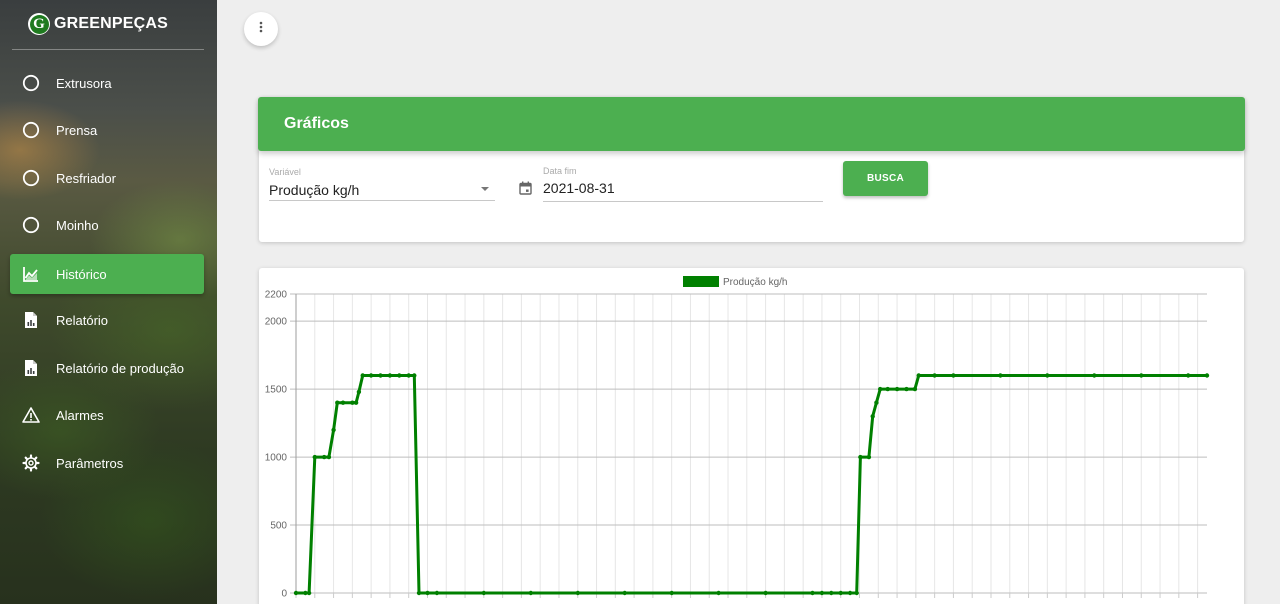 This screenshot has height=604, width=1280. Describe the element at coordinates (755, 282) in the screenshot. I see `legend-label: Produção kg/h` at that location.